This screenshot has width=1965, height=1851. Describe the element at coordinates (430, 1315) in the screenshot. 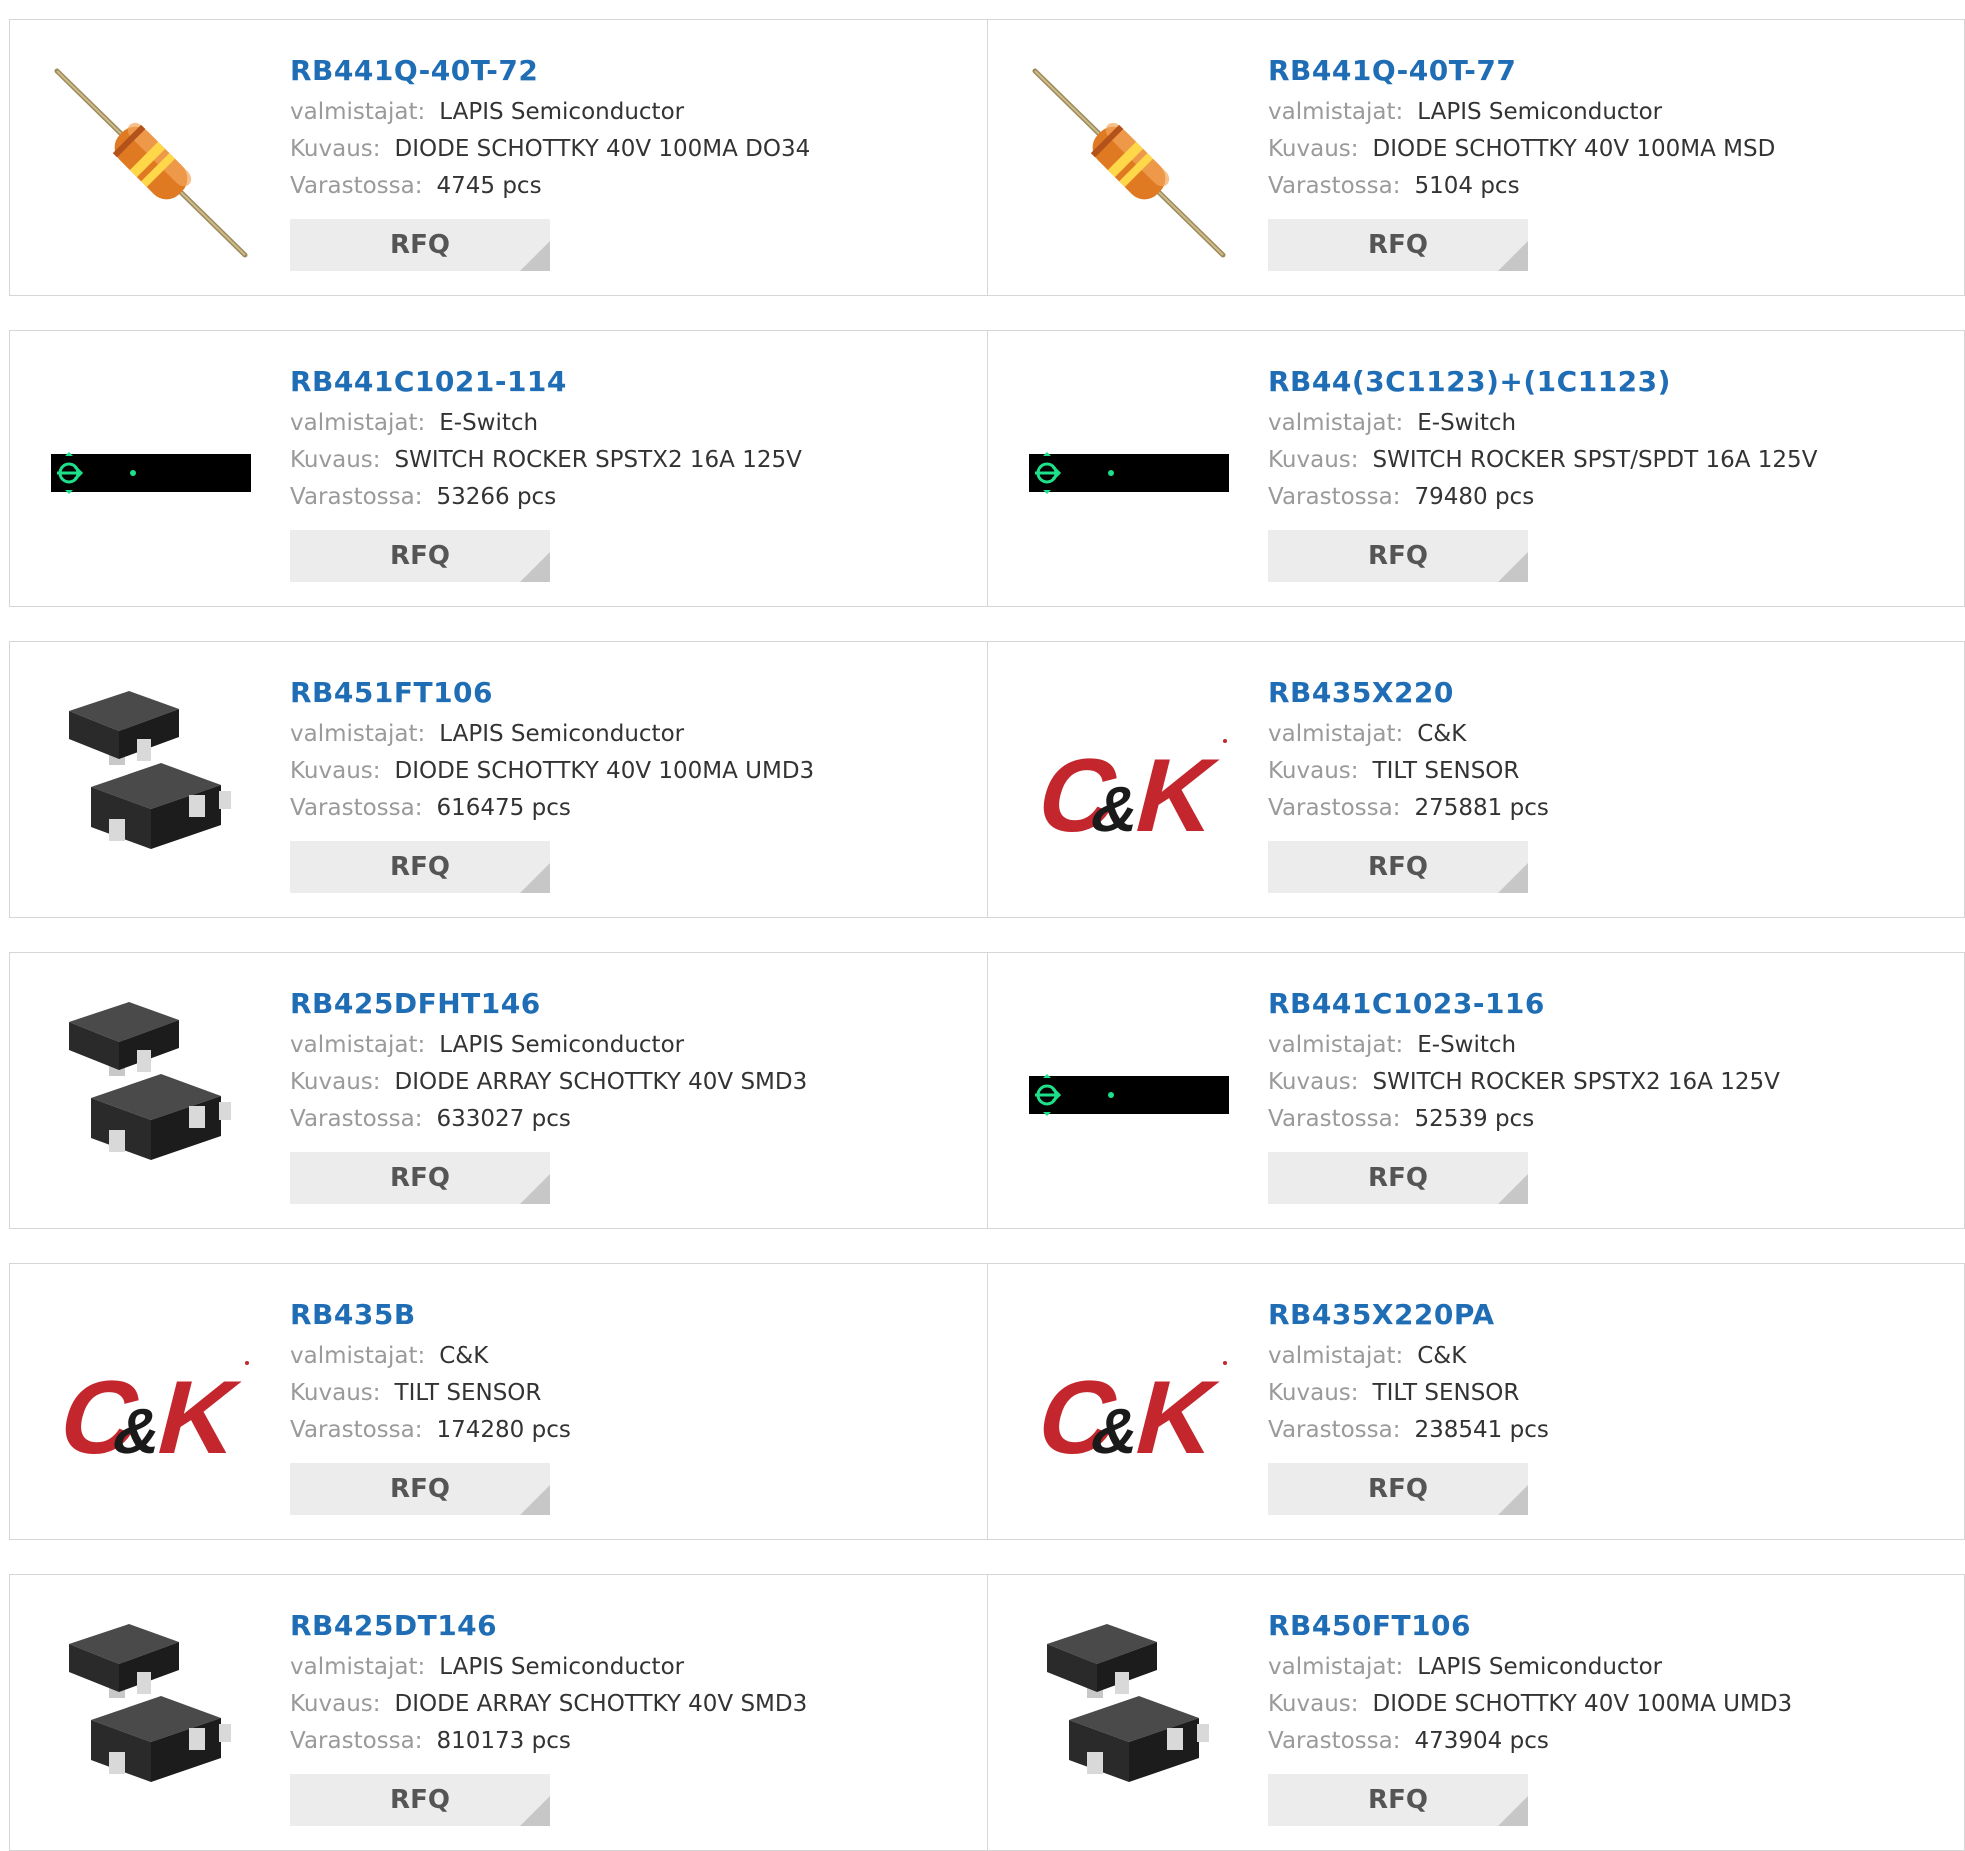

I see `part-number-link: RB435B` at that location.